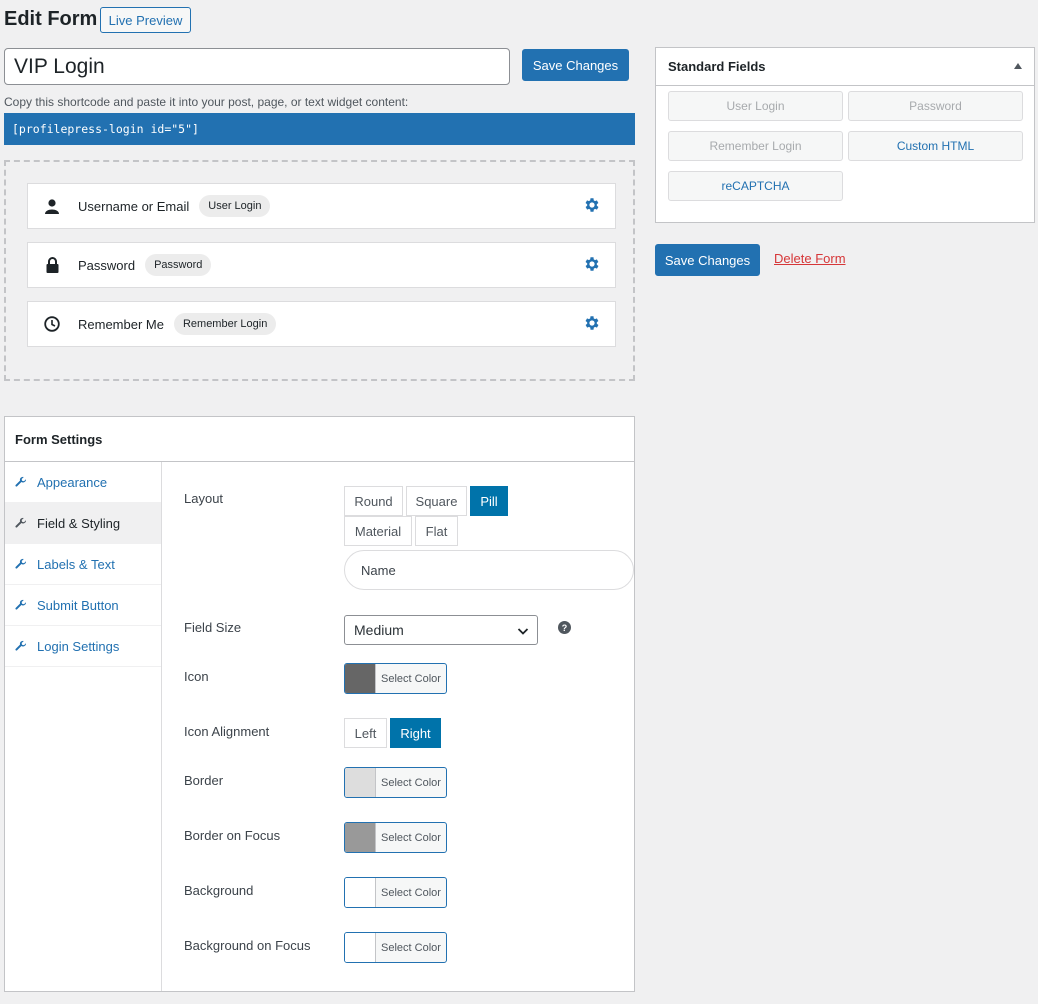 This screenshot has width=1038, height=1004. What do you see at coordinates (755, 106) in the screenshot?
I see `std-field-user-login: User Login` at bounding box center [755, 106].